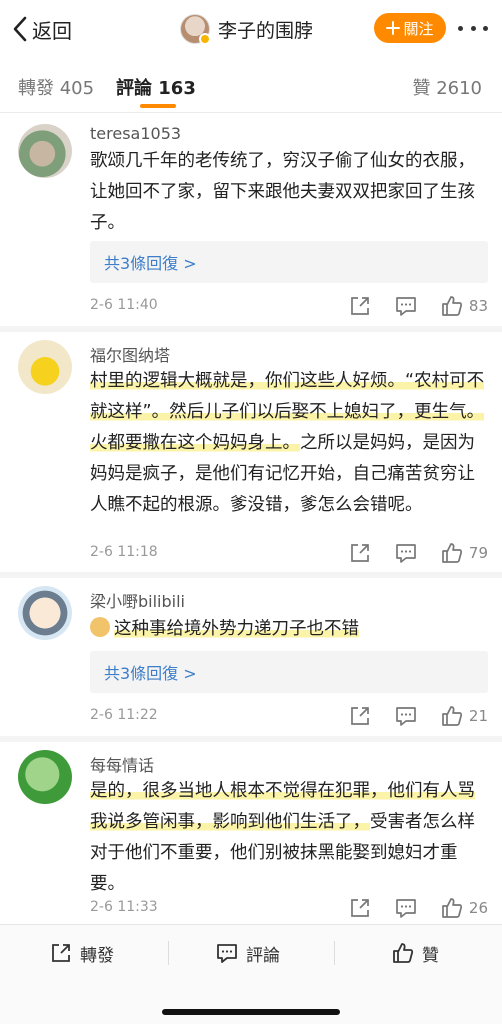  Describe the element at coordinates (289, 908) in the screenshot. I see `comment-meta: 2-6 11:33 26` at that location.